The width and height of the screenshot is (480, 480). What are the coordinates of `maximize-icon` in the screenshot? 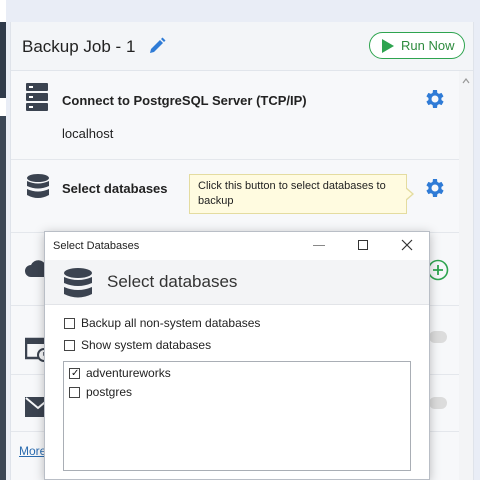 It's located at (363, 245).